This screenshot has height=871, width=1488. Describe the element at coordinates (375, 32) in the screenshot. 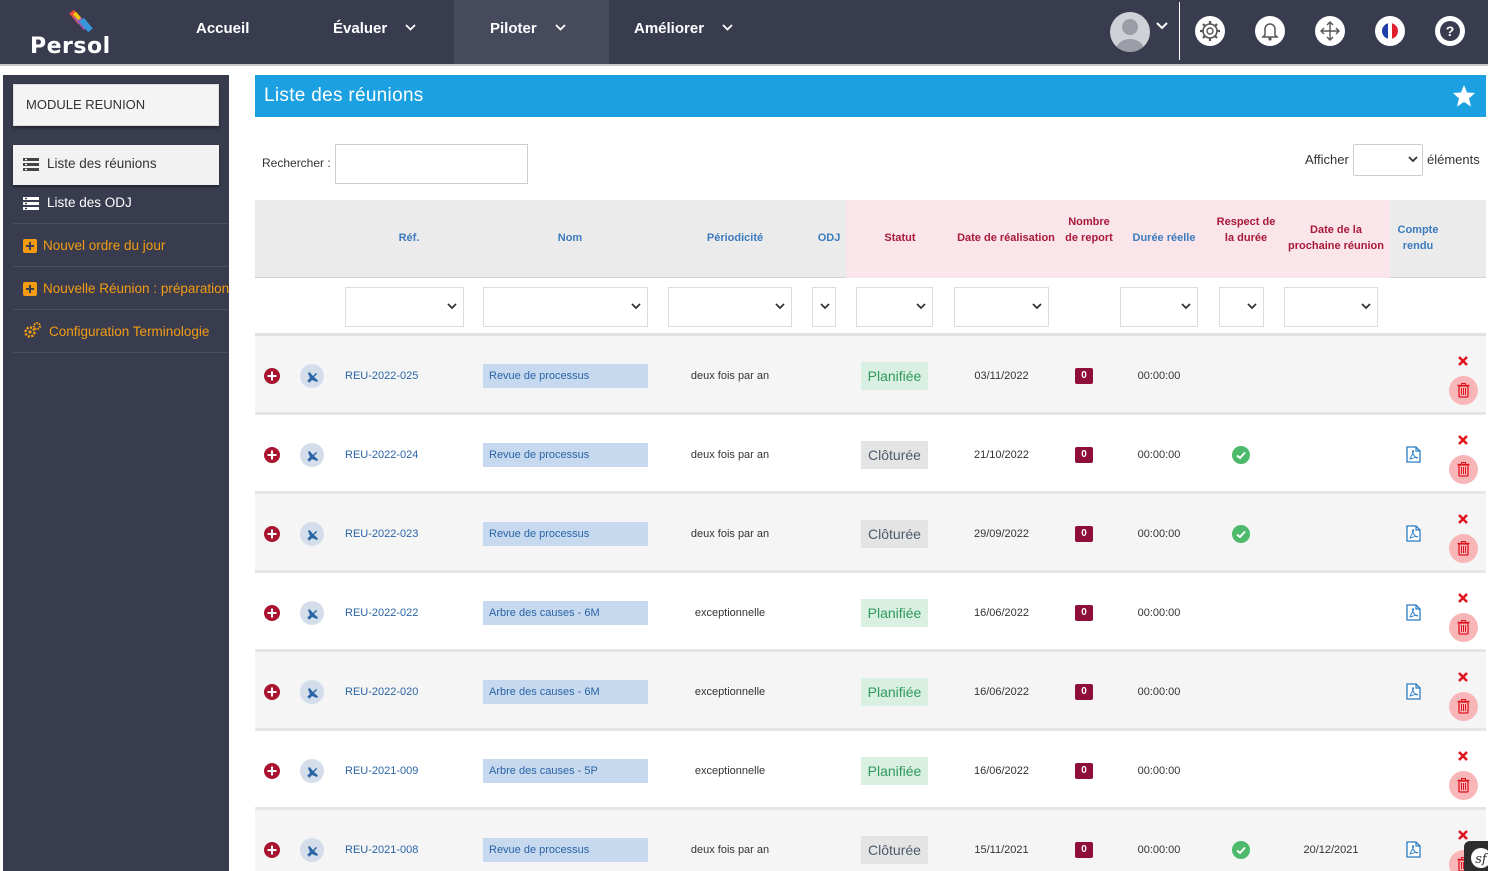

I see `nav-evaluer: Évaluer` at that location.